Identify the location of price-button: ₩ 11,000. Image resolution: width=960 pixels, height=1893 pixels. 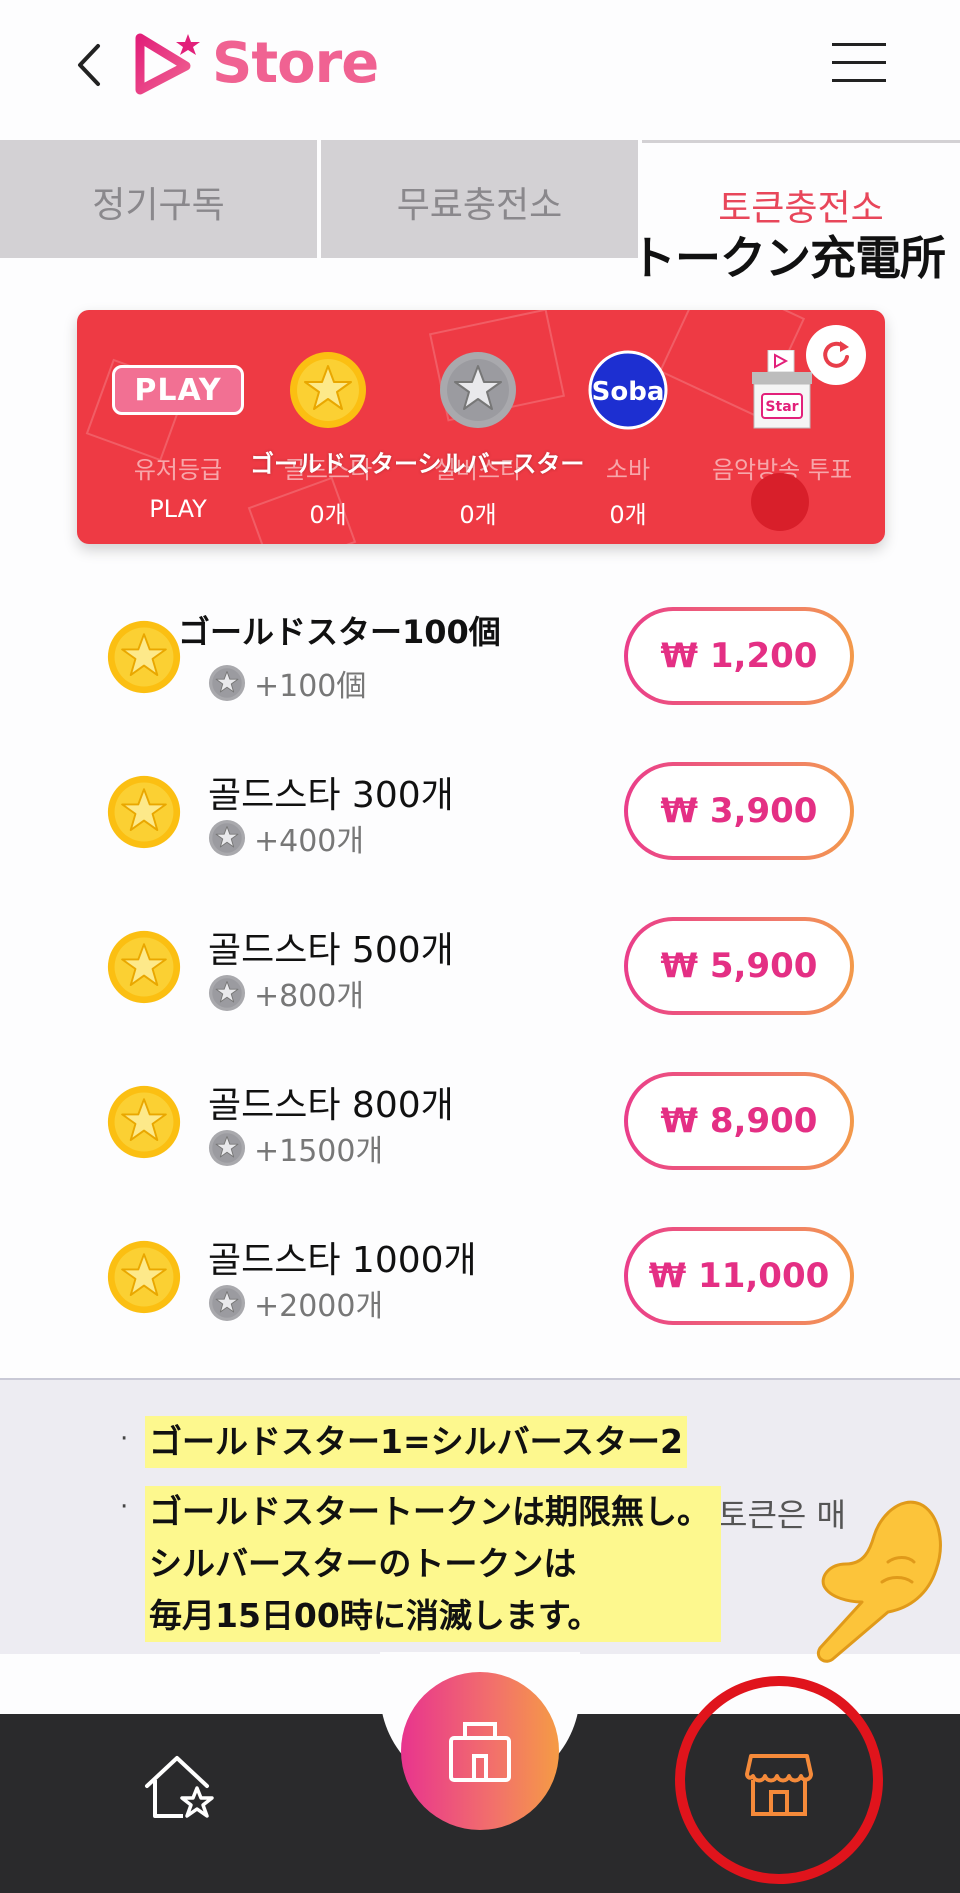
(739, 1276).